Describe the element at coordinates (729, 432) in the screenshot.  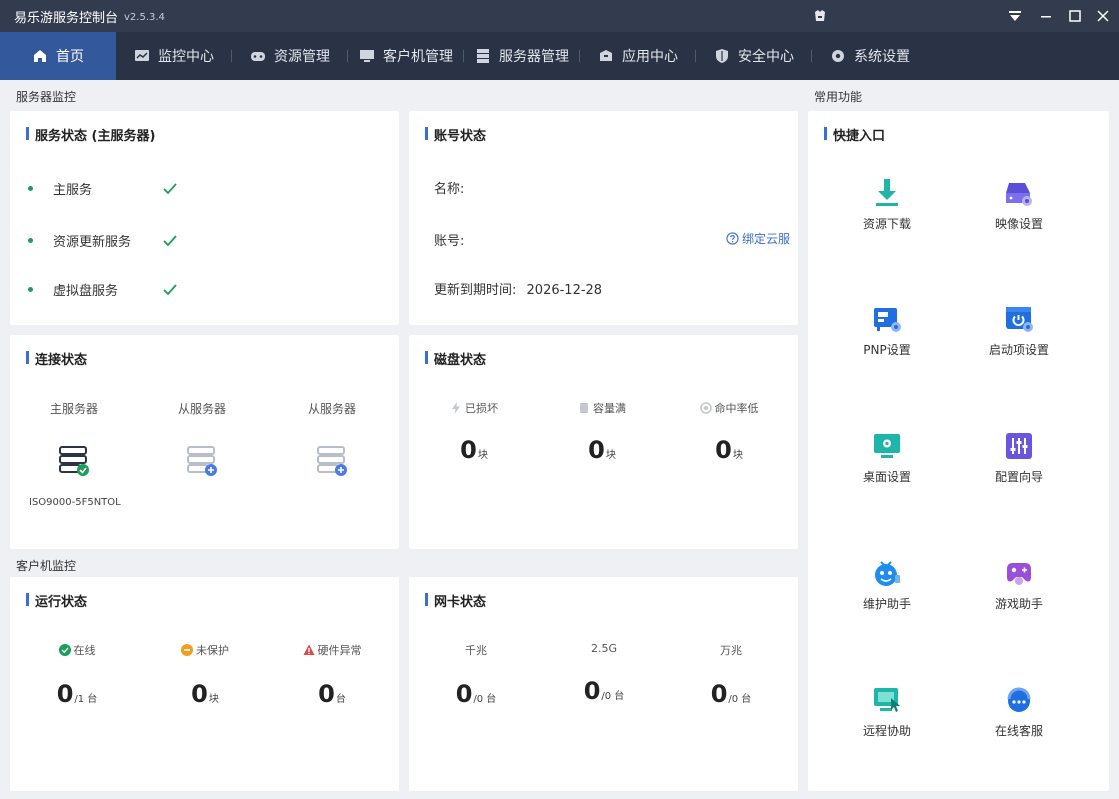
I see `disk-lowhit-col: 命中率低 0块` at that location.